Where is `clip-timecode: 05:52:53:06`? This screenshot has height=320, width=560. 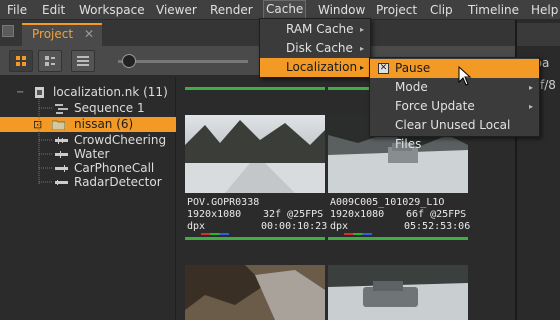 clip-timecode: 05:52:53:06 is located at coordinates (437, 226).